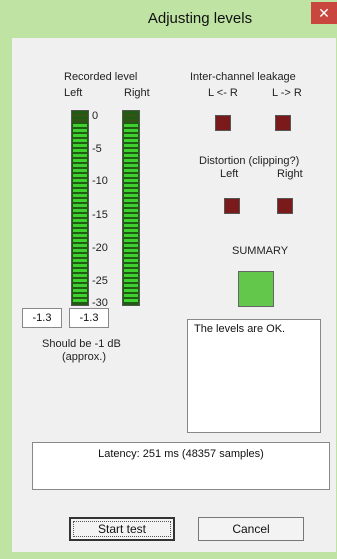  Describe the element at coordinates (89, 318) in the screenshot. I see `right-level-value: -1.3` at that location.